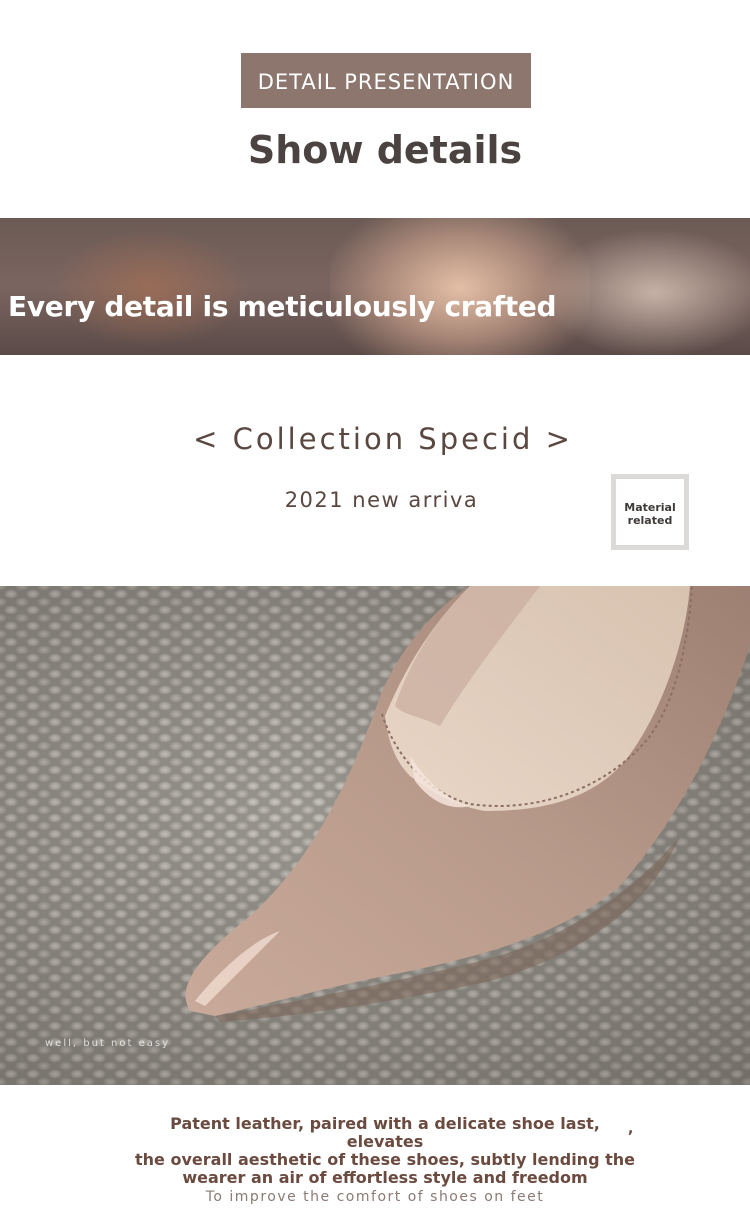 The height and width of the screenshot is (1230, 750). What do you see at coordinates (645, 291) in the screenshot?
I see `banner-glow-right` at bounding box center [645, 291].